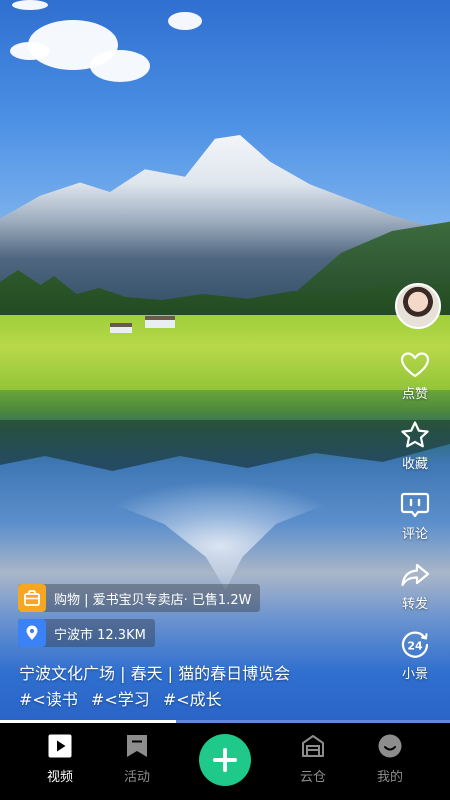 This screenshot has width=450, height=800. Describe the element at coordinates (390, 759) in the screenshot. I see `tab-mine: 我的` at that location.